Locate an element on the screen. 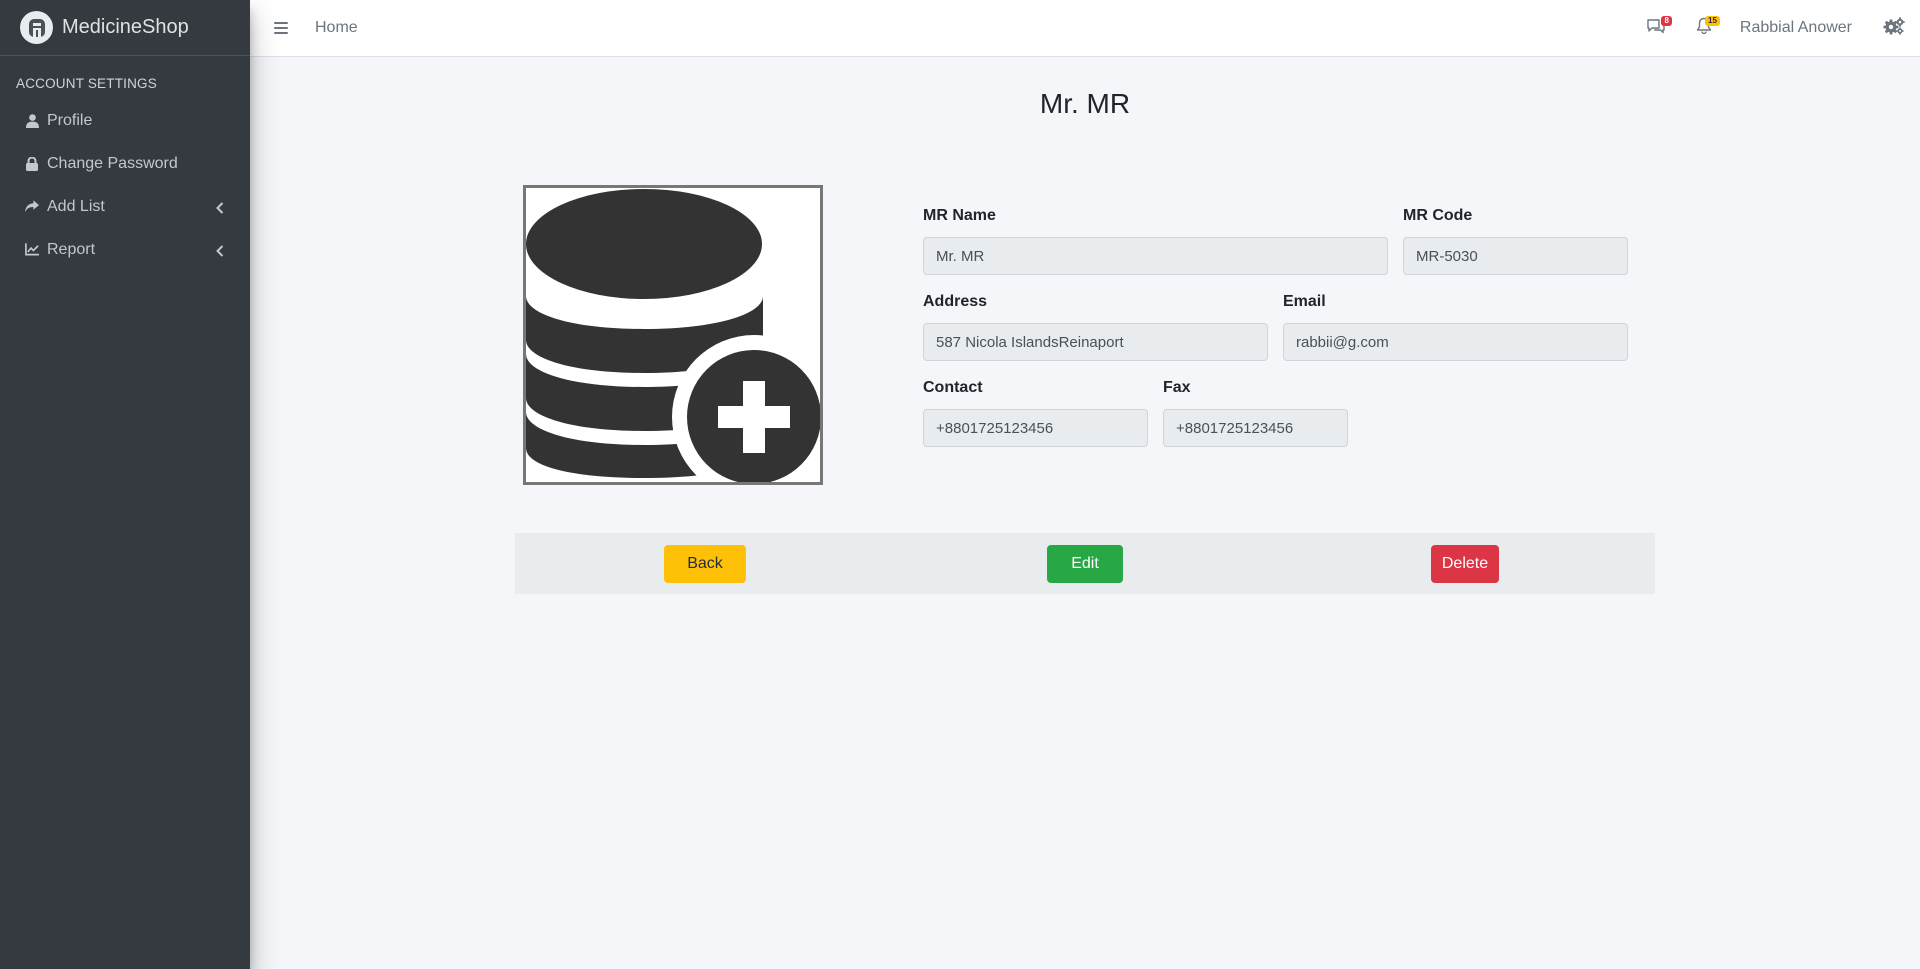 Image resolution: width=1920 pixels, height=969 pixels. sidebar-item-report: Report is located at coordinates (125, 249).